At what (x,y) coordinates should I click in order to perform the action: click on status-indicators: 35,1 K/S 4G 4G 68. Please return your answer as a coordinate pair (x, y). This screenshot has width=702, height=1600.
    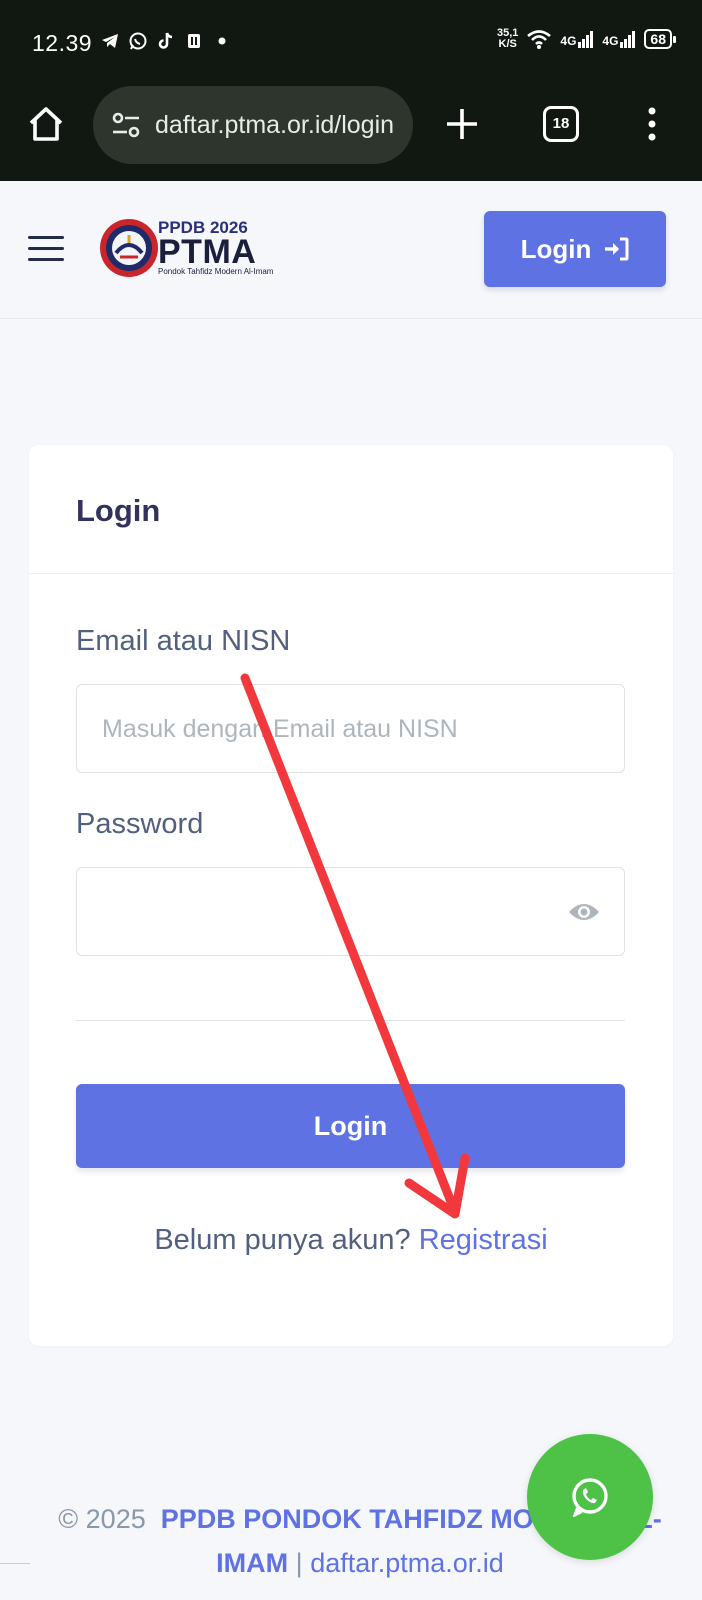
    Looking at the image, I should click on (586, 39).